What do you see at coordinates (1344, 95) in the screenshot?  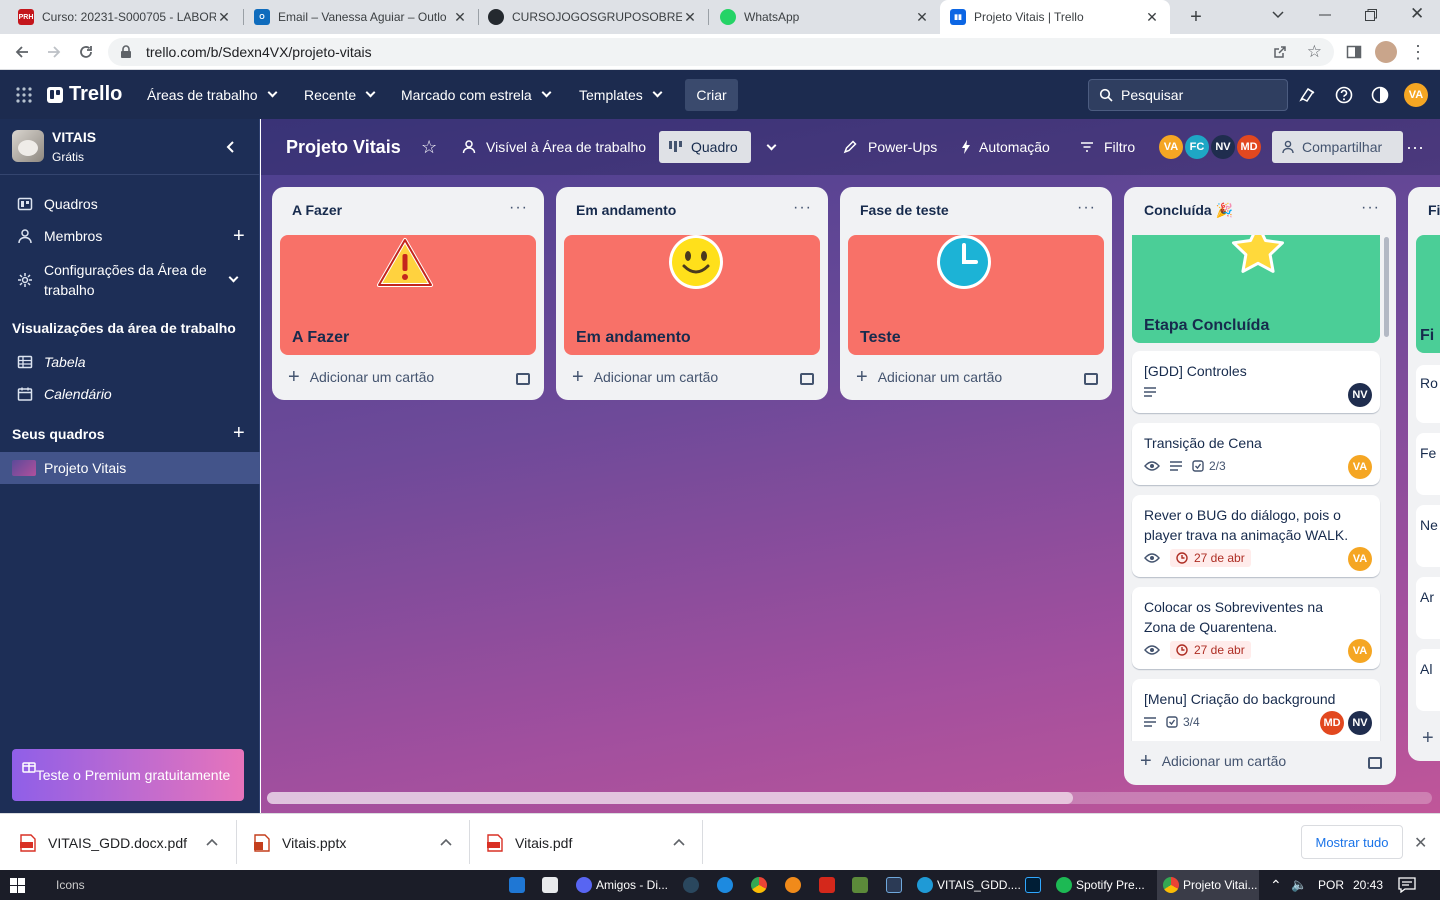 I see `help-icon` at bounding box center [1344, 95].